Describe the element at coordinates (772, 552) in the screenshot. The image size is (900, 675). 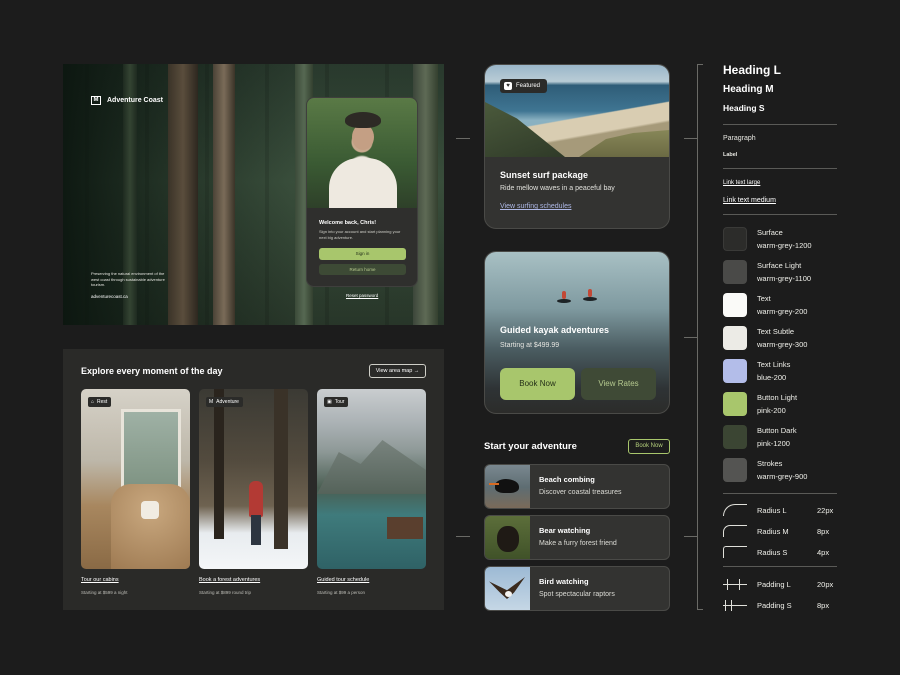
I see `radius-s-label: Radius S` at that location.